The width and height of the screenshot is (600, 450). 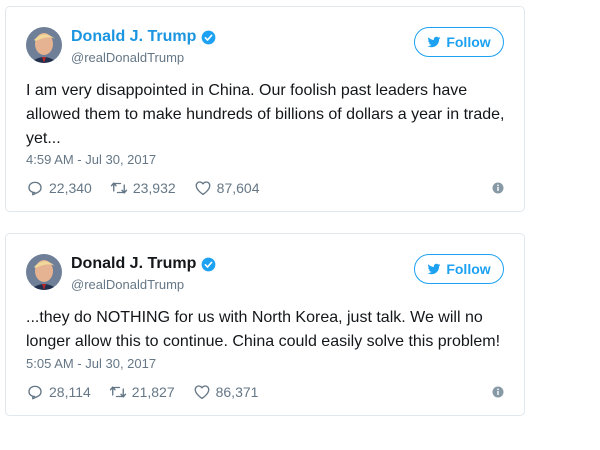 I want to click on reply-count: 28,114, so click(x=70, y=392).